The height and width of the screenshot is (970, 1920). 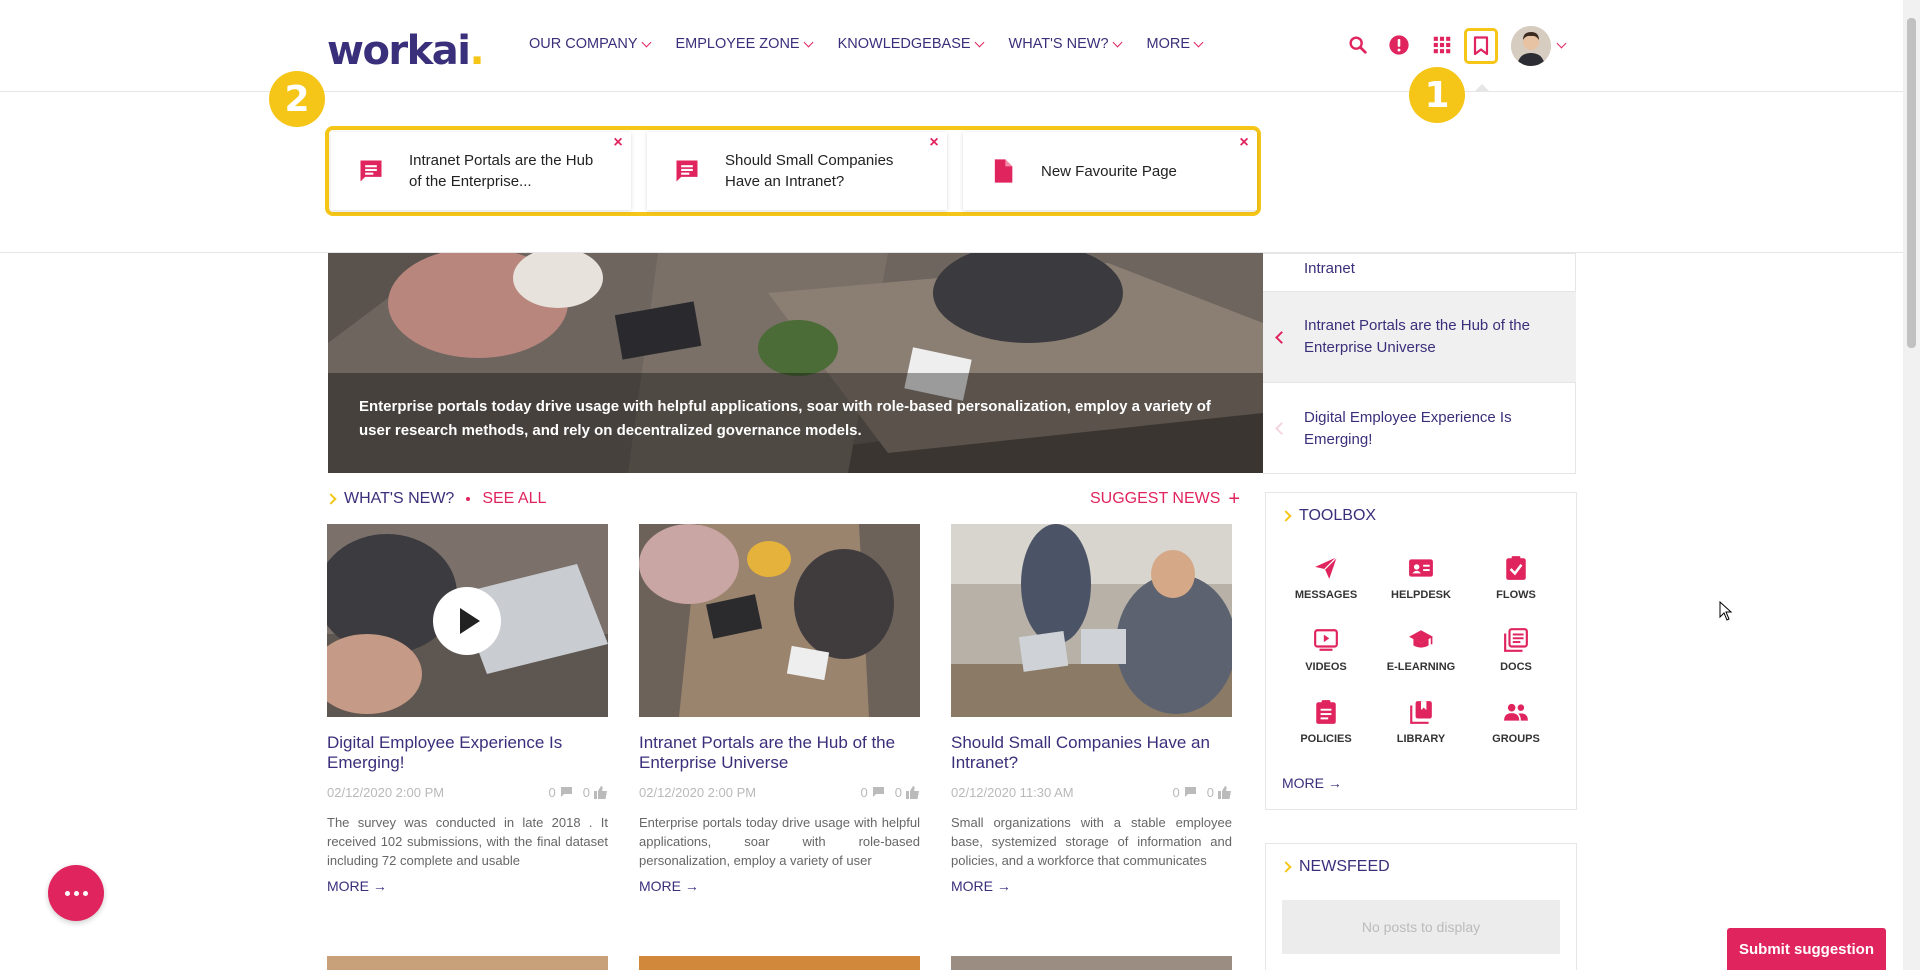 What do you see at coordinates (1326, 567) in the screenshot?
I see `paper-plane-icon` at bounding box center [1326, 567].